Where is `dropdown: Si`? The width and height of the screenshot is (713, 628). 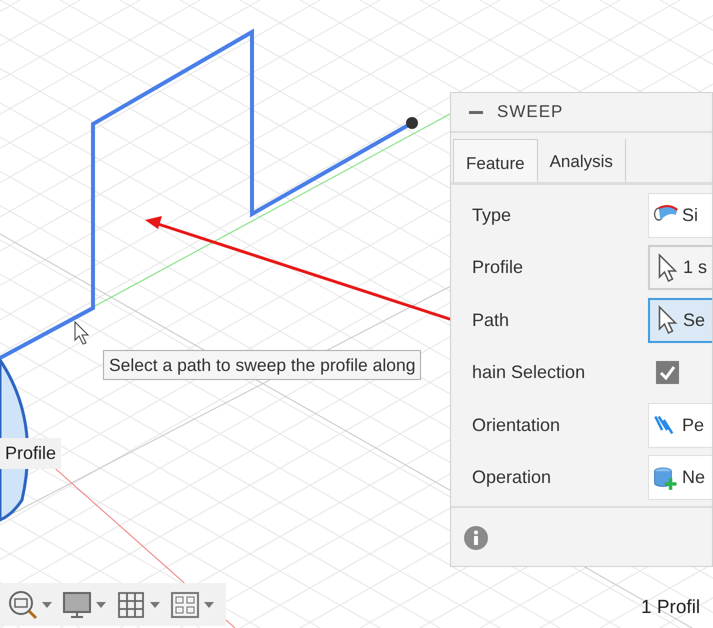
dropdown: Si is located at coordinates (680, 215).